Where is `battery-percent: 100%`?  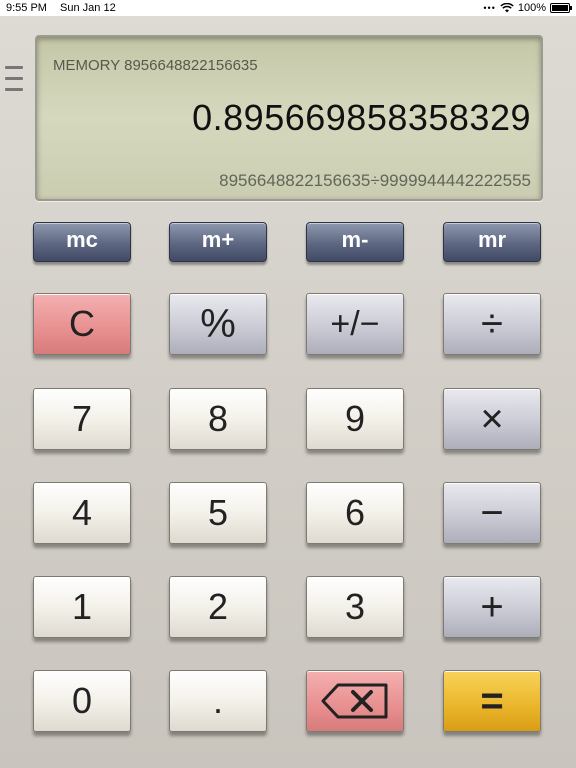 battery-percent: 100% is located at coordinates (531, 8).